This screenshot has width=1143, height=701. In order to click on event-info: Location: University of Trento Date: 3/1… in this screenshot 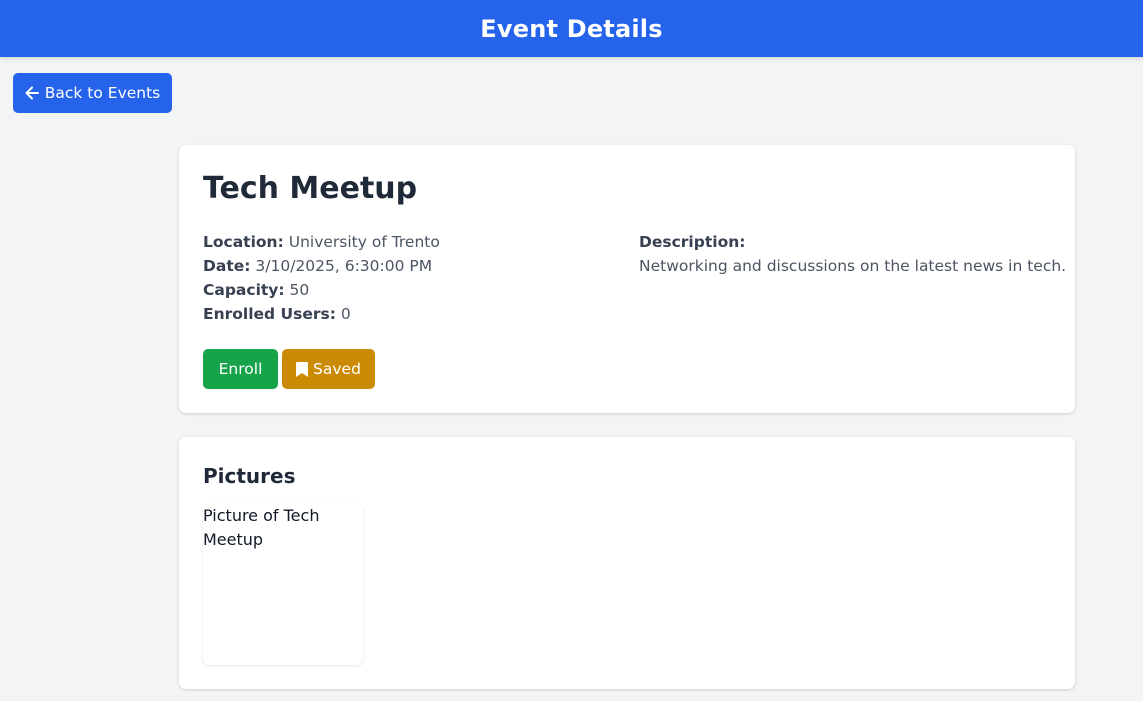, I will do `click(321, 278)`.